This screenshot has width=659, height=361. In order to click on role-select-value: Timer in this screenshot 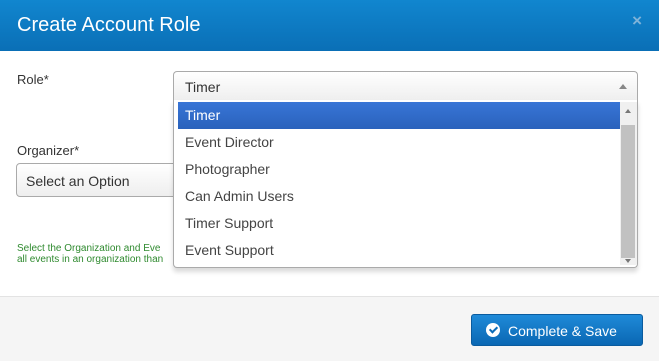, I will do `click(203, 87)`.